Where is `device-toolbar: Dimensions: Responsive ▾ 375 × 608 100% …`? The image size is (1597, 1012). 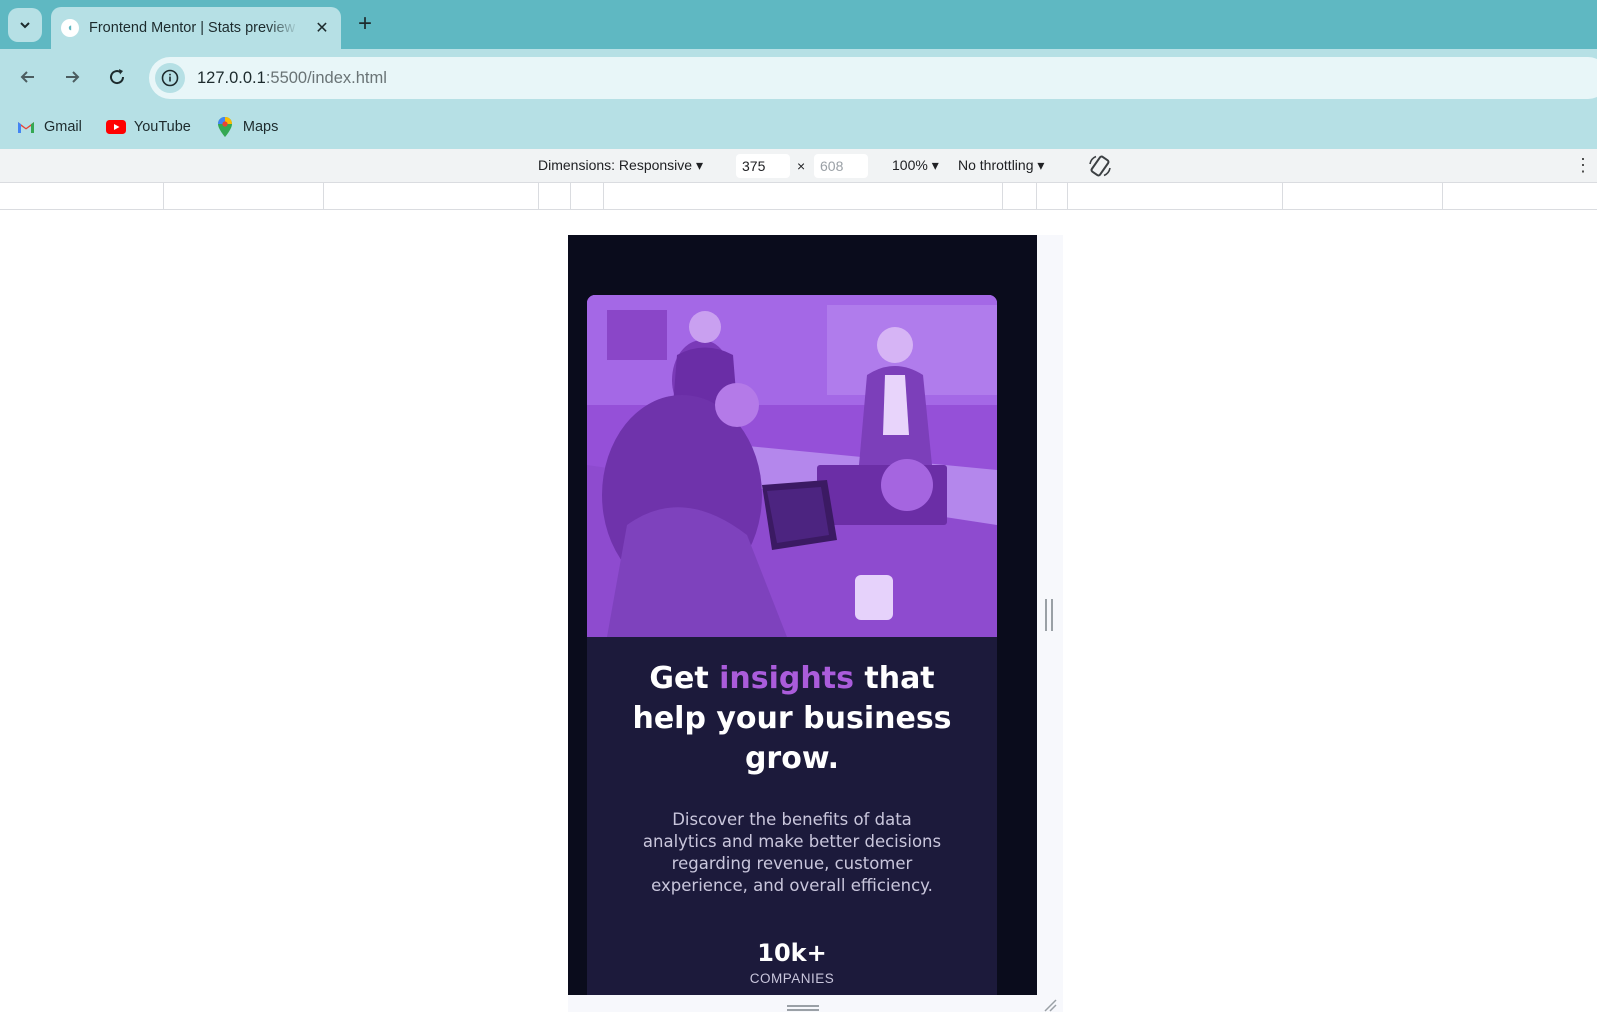
device-toolbar: Dimensions: Responsive ▾ 375 × 608 100% … is located at coordinates (798, 166).